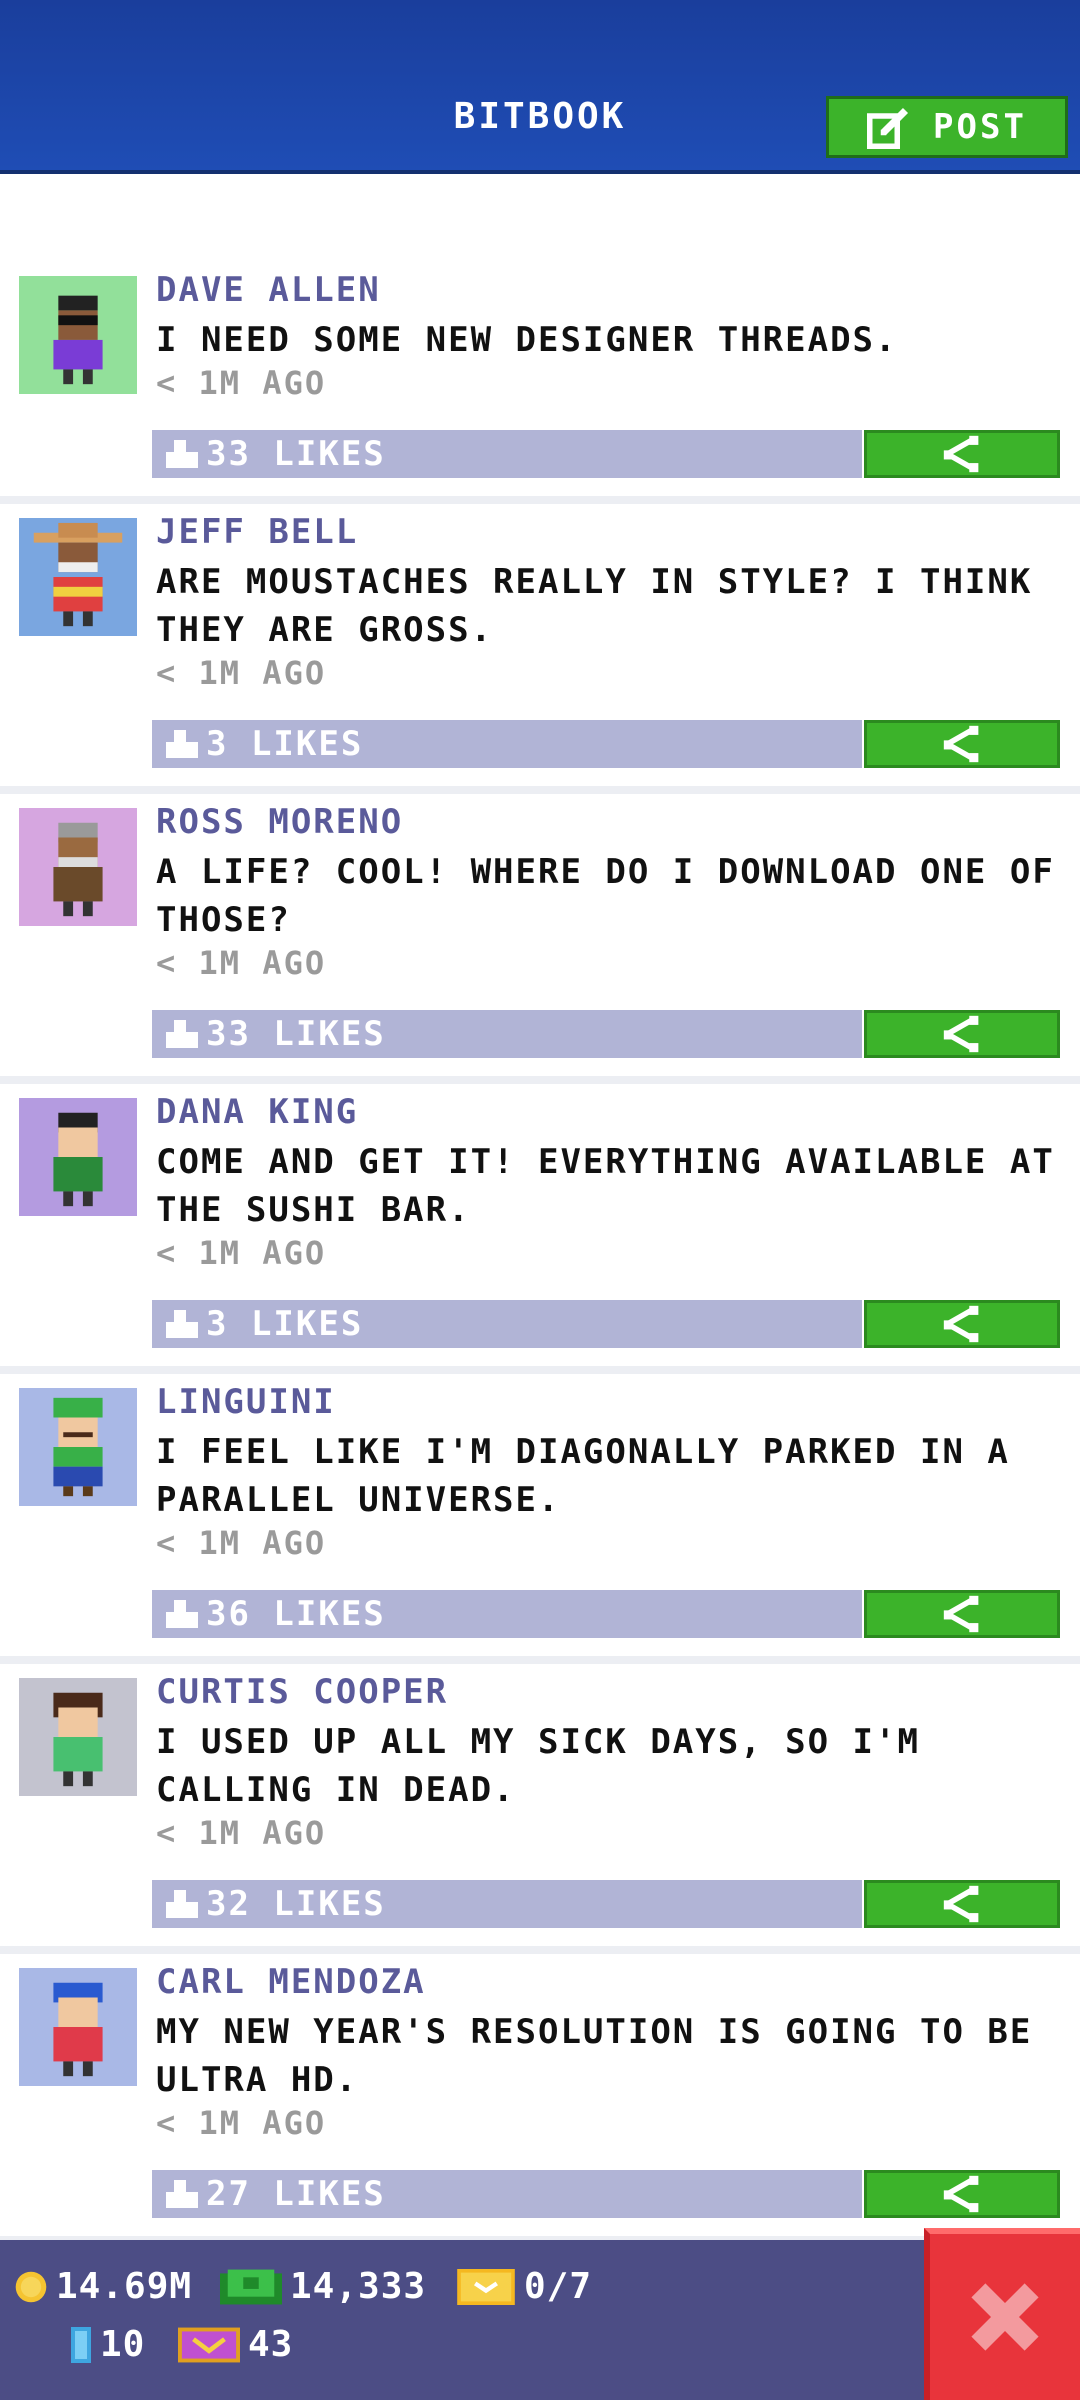 The height and width of the screenshot is (2400, 1080). I want to click on vip-value: 43, so click(271, 2344).